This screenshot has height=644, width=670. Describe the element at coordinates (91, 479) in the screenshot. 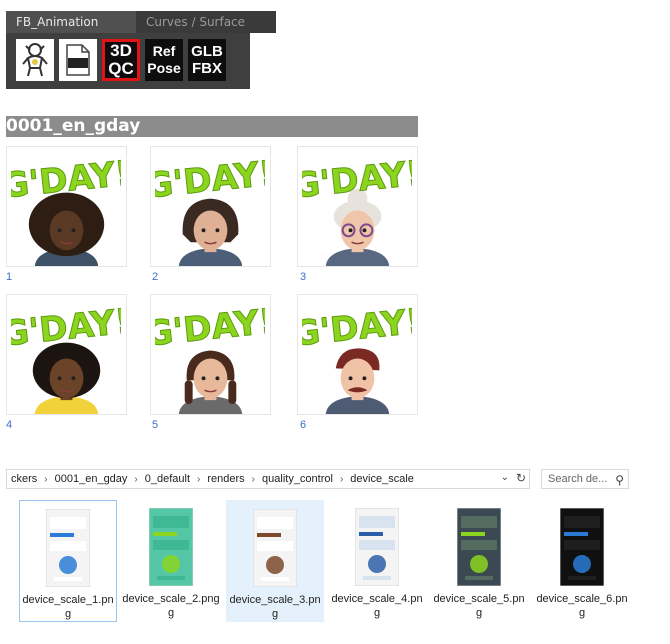

I see `breadcrumb-item: 0001_en_gday` at that location.